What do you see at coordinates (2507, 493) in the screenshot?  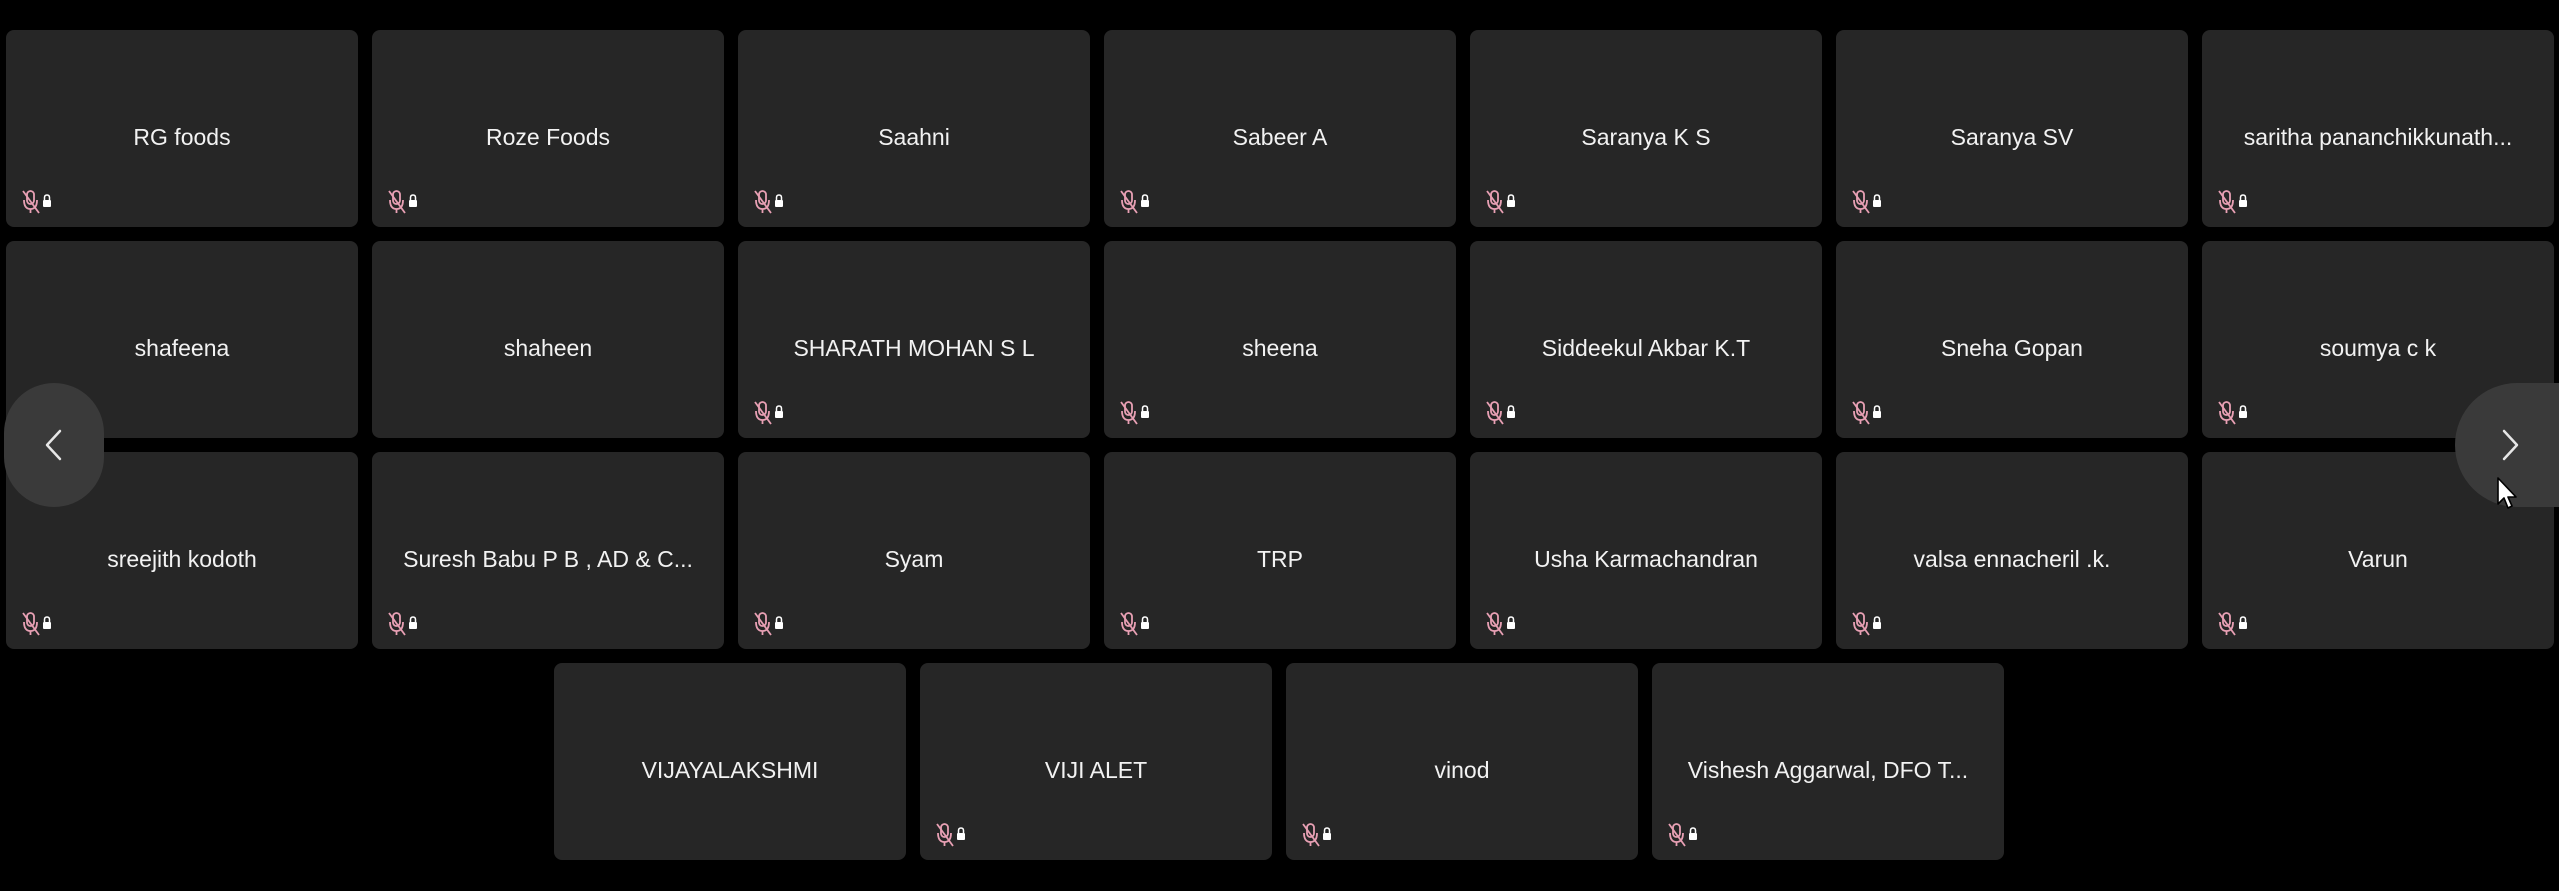 I see `mouse-cursor-icon` at bounding box center [2507, 493].